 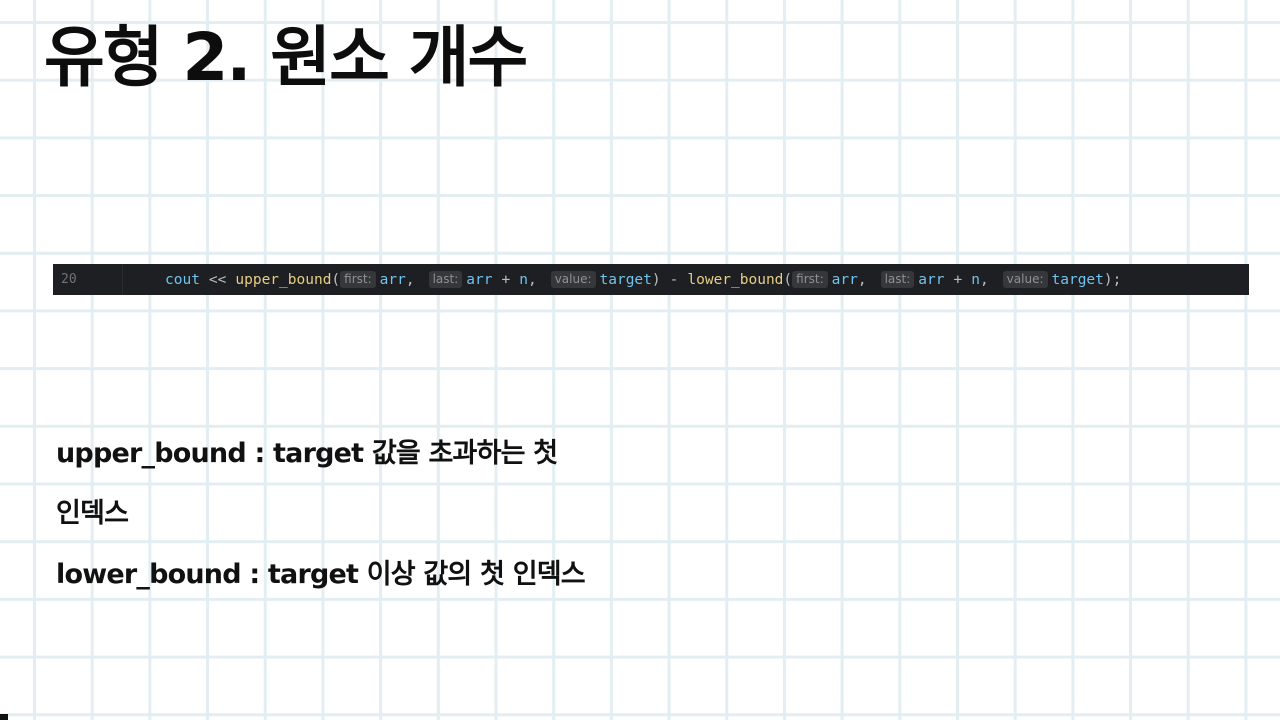 I want to click on lower-bound-explanation: lower_bound : target 이상 값의 첫 인덱스, so click(x=321, y=574).